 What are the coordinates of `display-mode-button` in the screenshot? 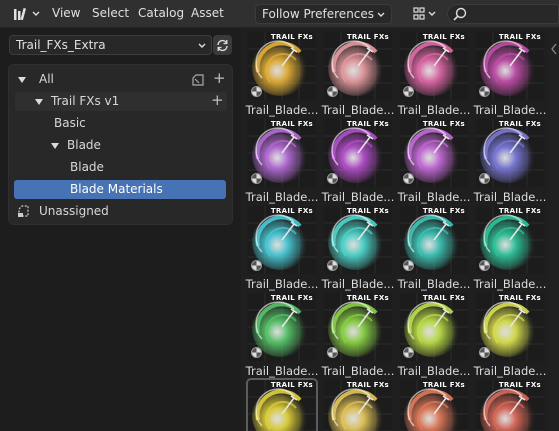 It's located at (425, 14).